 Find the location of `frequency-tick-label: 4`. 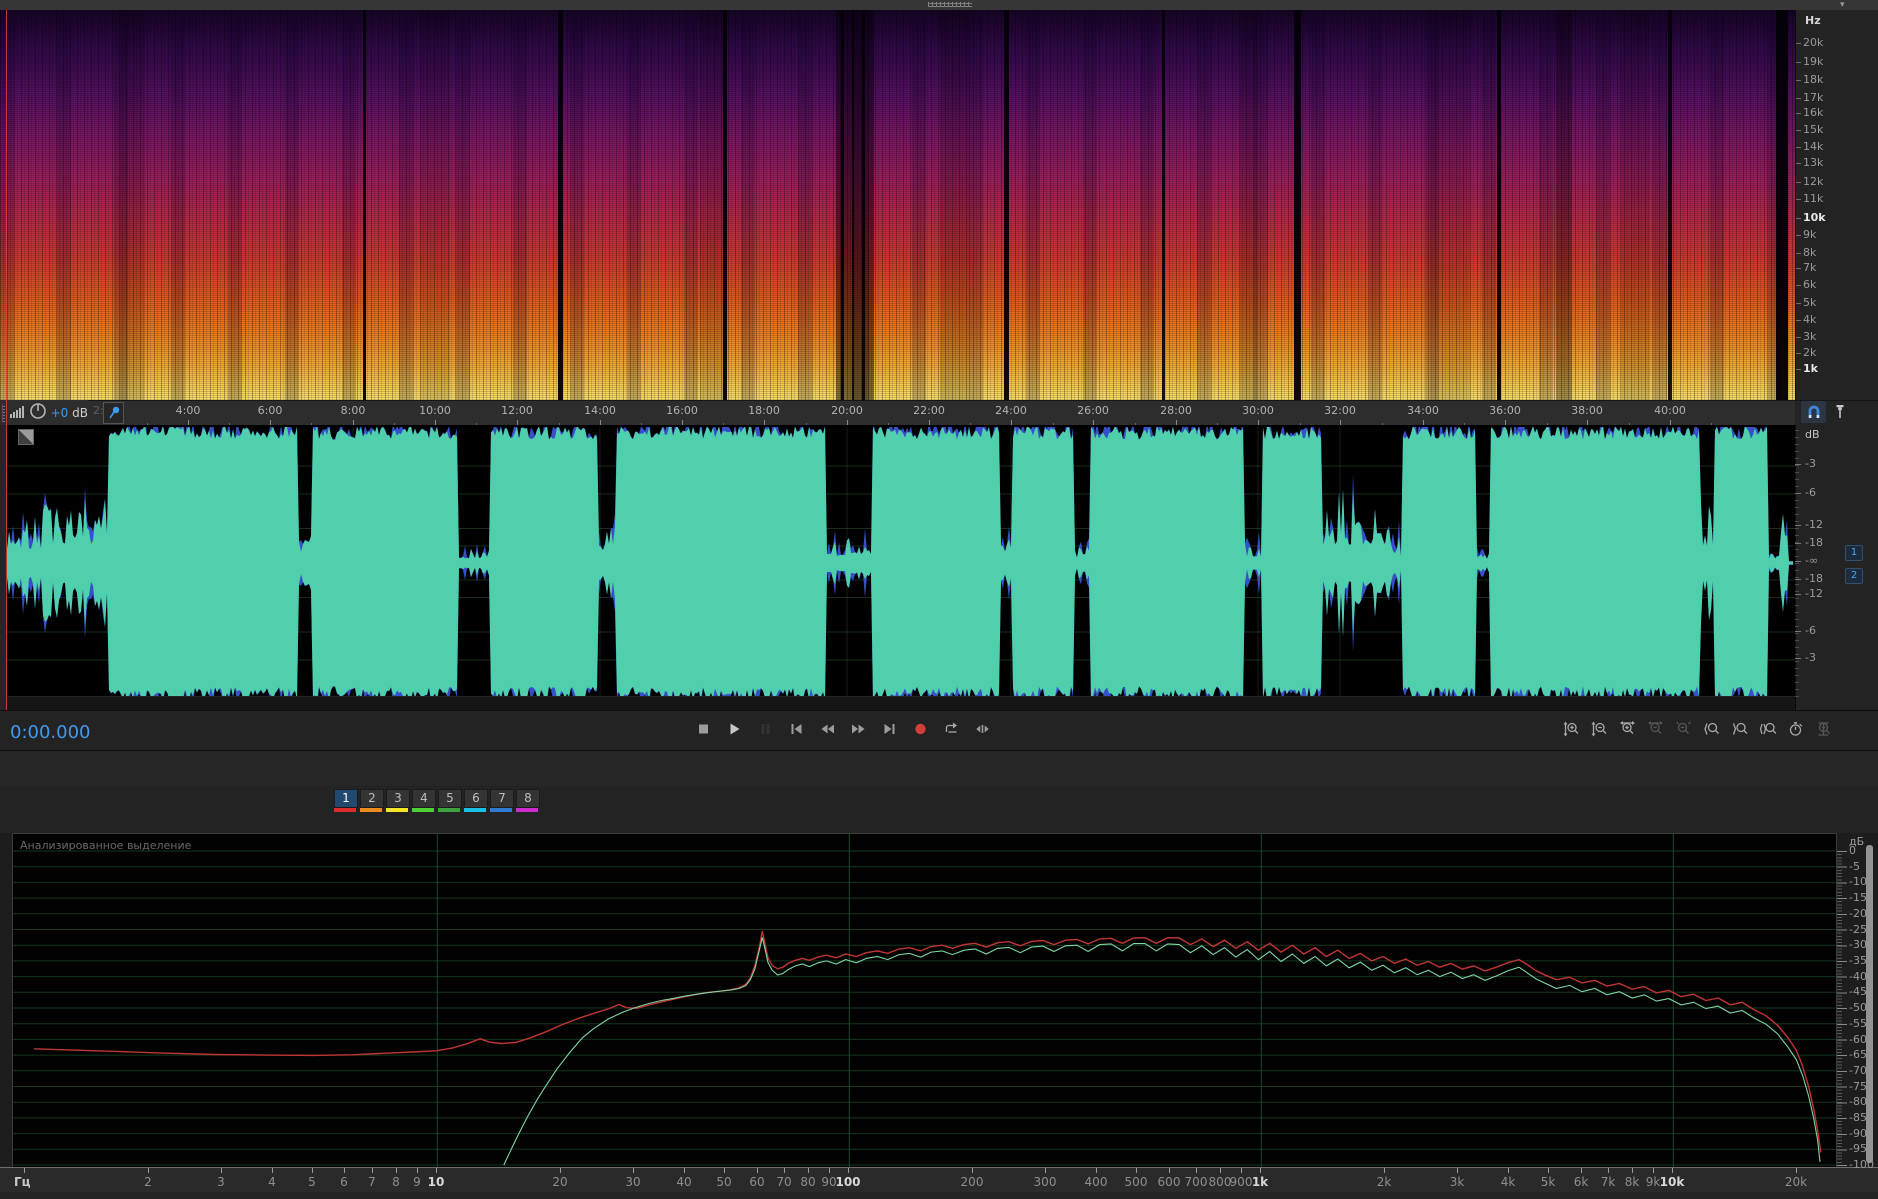

frequency-tick-label: 4 is located at coordinates (272, 1182).